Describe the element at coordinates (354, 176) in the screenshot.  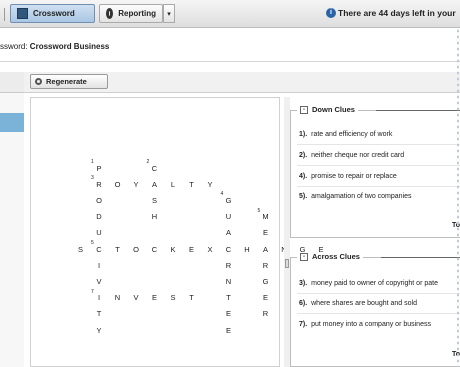
I see `clue-text: promise to repair or replace` at that location.